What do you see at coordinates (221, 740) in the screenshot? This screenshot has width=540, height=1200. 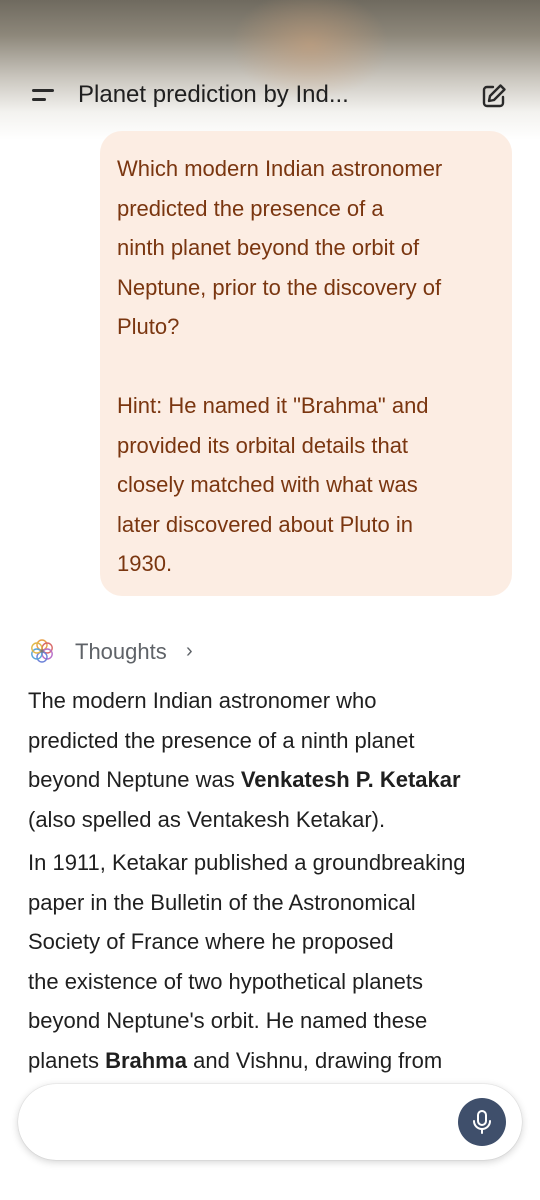 I see `response-line: predicted the presence of a ninth planet` at bounding box center [221, 740].